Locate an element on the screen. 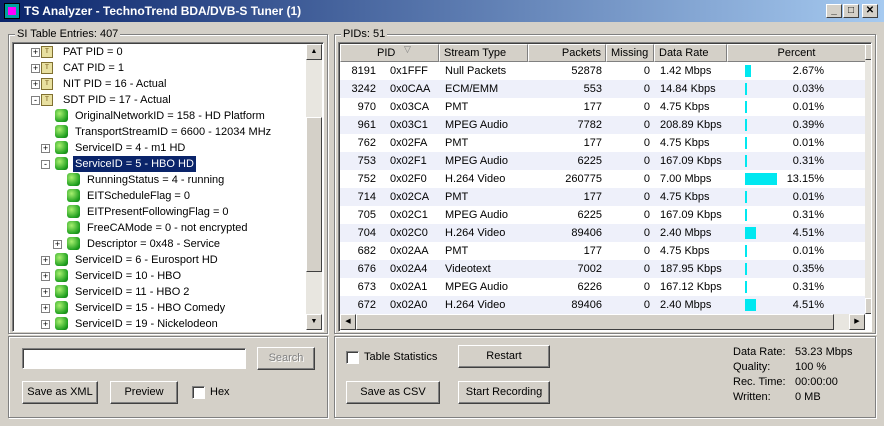 This screenshot has height=426, width=884. search-button: Search is located at coordinates (286, 358).